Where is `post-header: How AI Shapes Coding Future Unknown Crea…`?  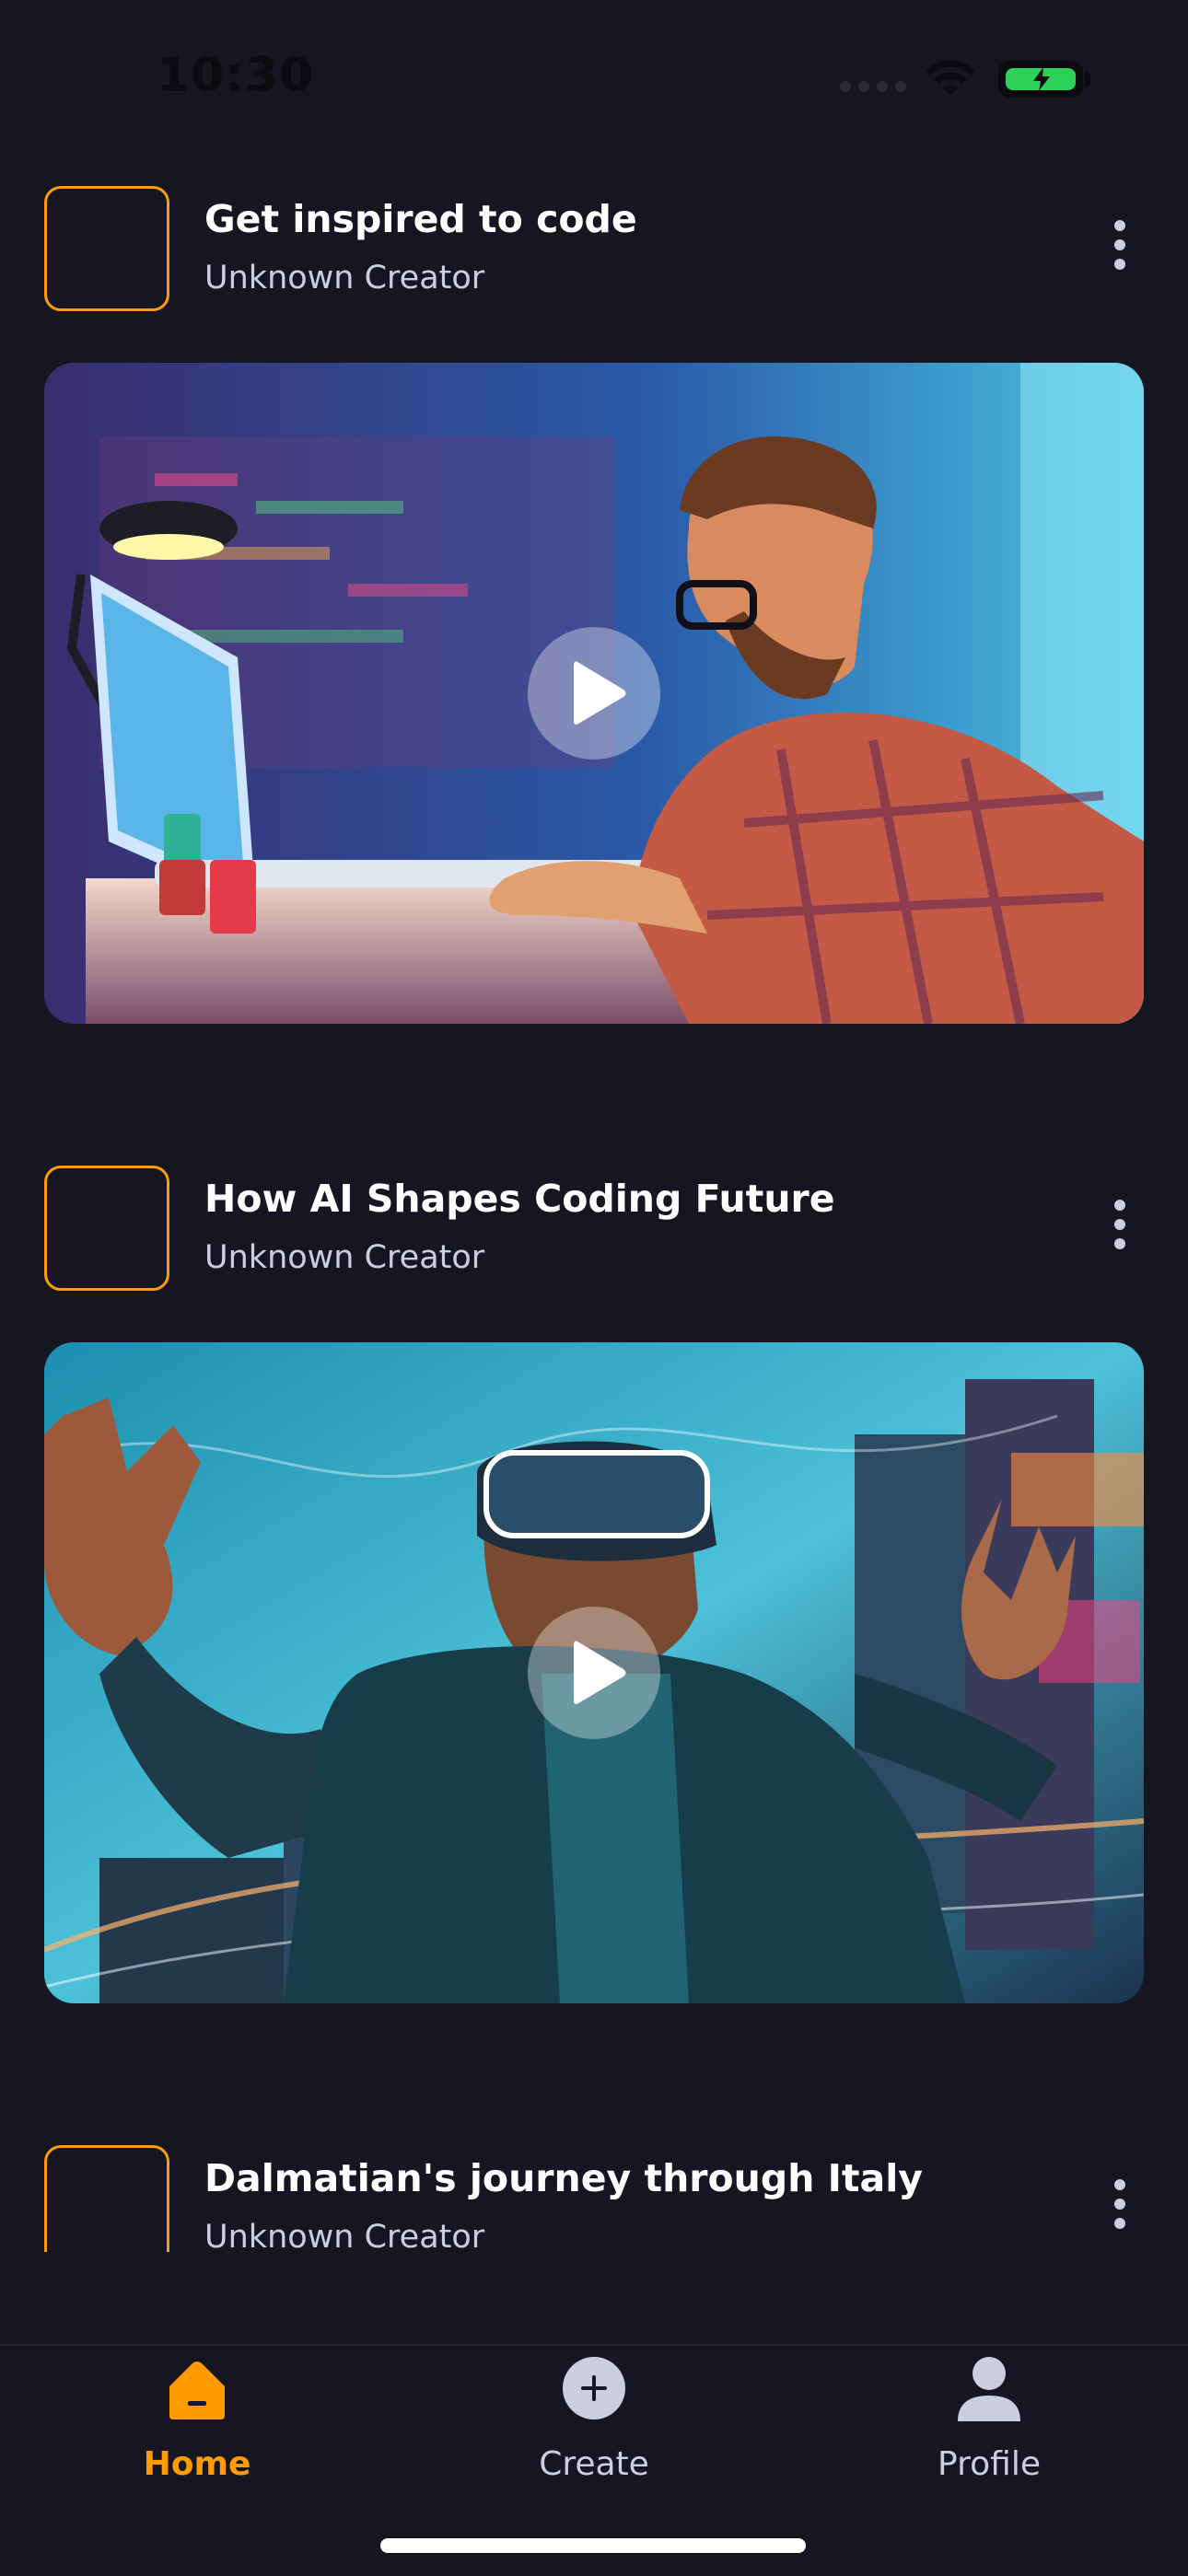
post-header: How AI Shapes Coding Future Unknown Crea… is located at coordinates (594, 1219).